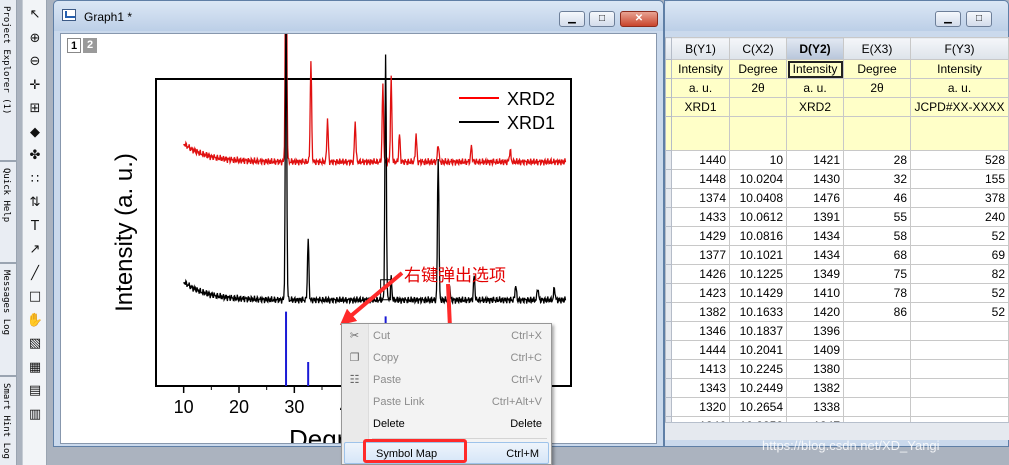  I want to click on cell: 32, so click(877, 179).